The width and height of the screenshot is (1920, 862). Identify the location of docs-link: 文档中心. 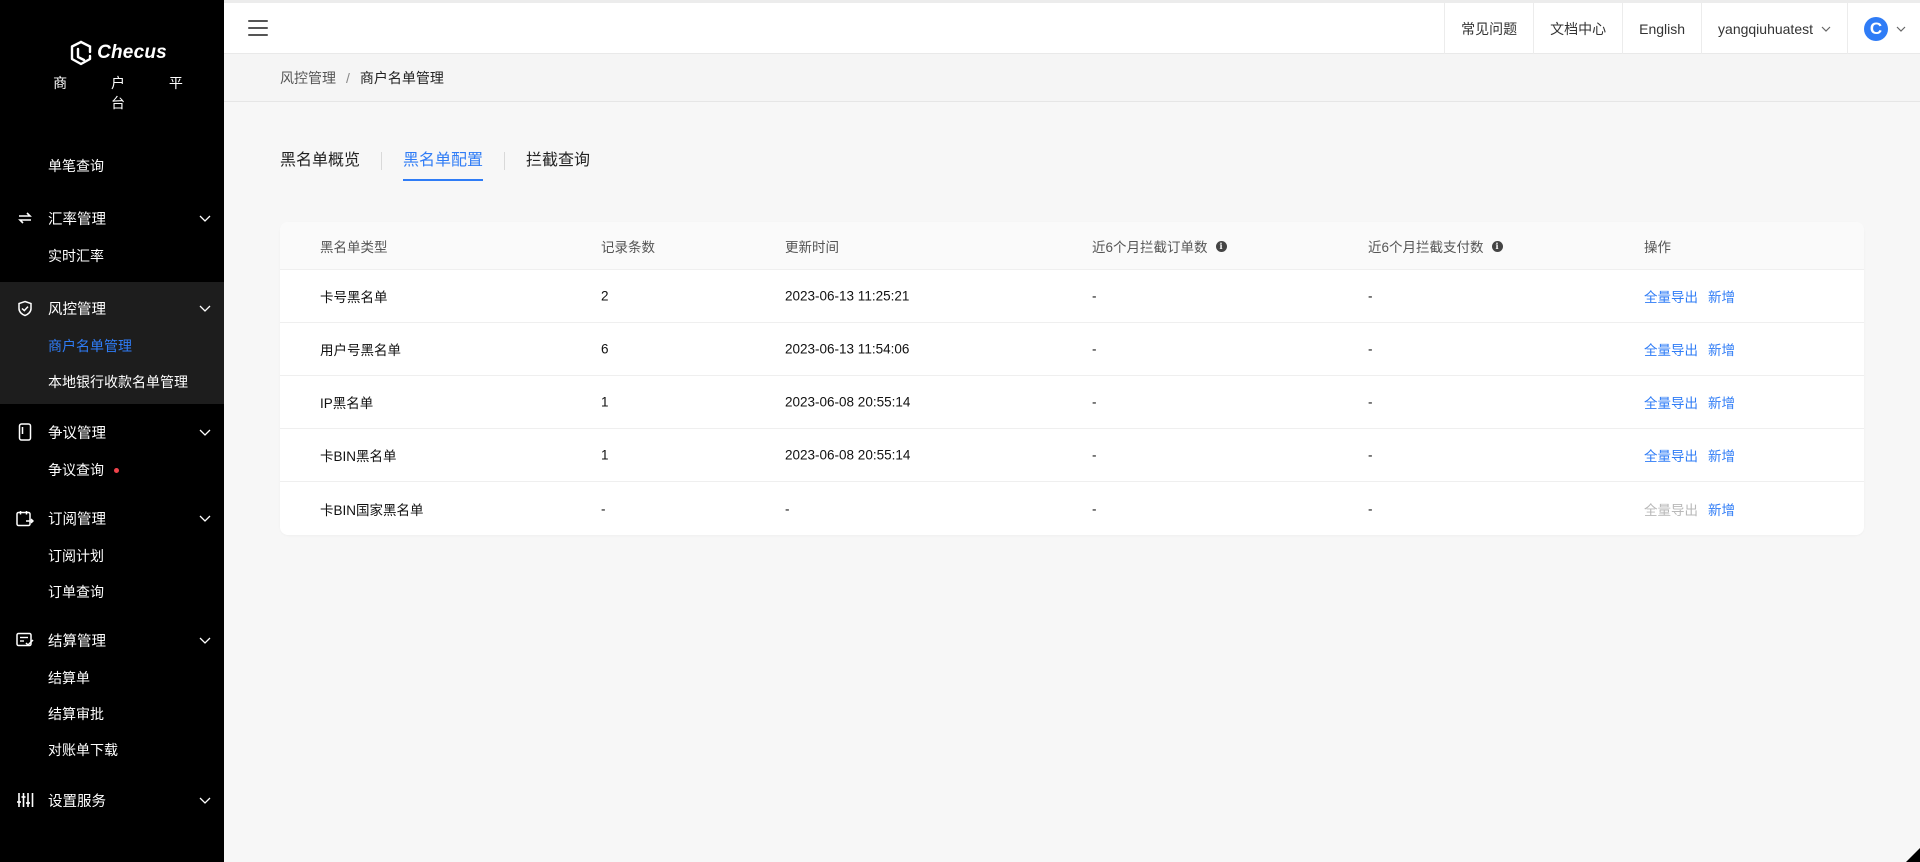
(1577, 28).